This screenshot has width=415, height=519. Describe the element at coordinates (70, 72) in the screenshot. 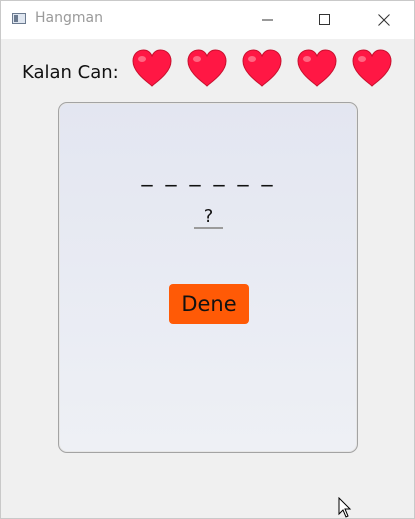

I see `lives-label: Kalan Can:` at that location.